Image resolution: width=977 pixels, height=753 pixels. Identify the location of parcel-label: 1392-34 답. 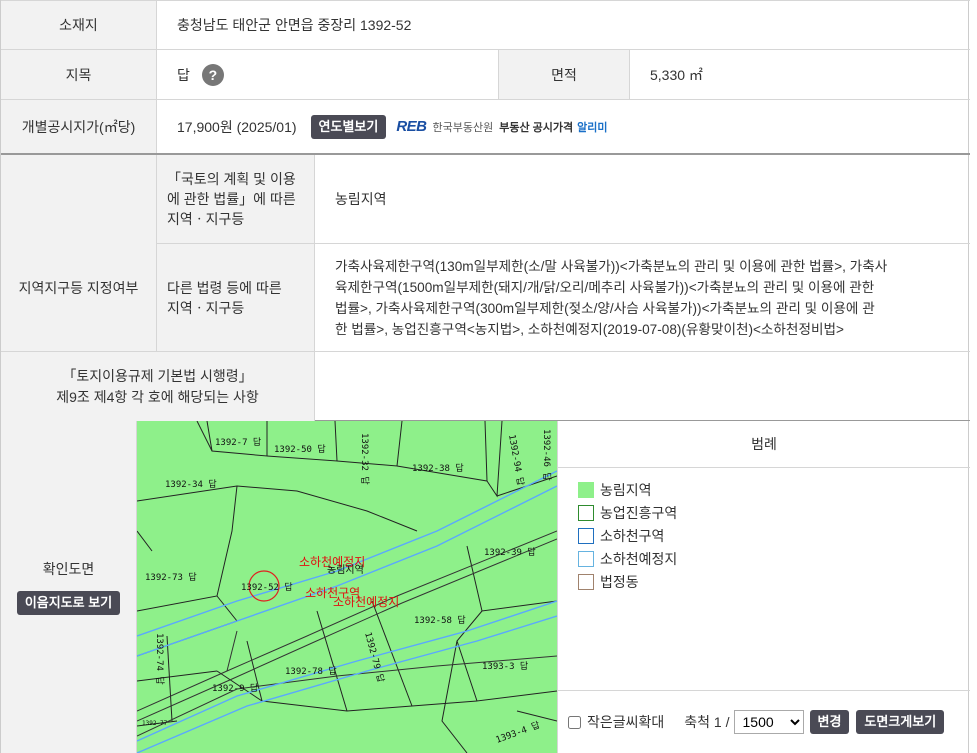
(191, 484).